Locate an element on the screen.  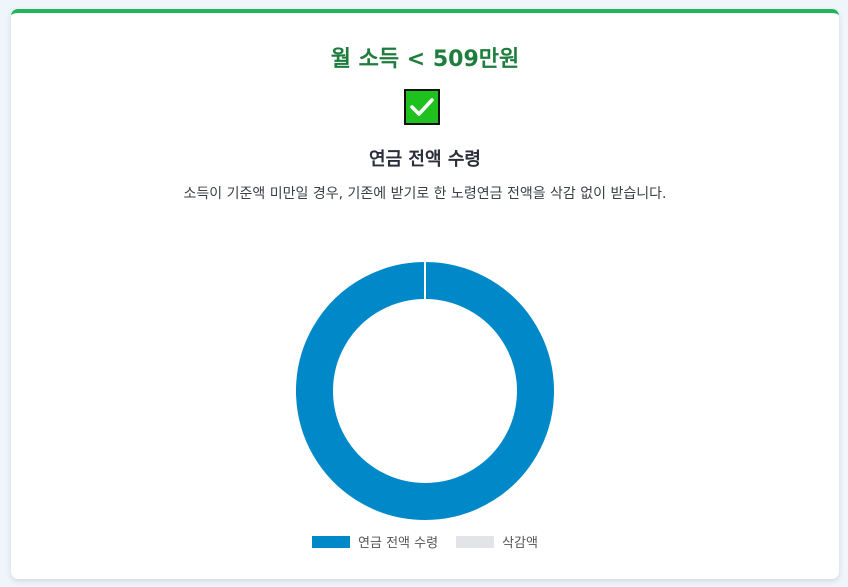
donut-chart is located at coordinates (425, 390).